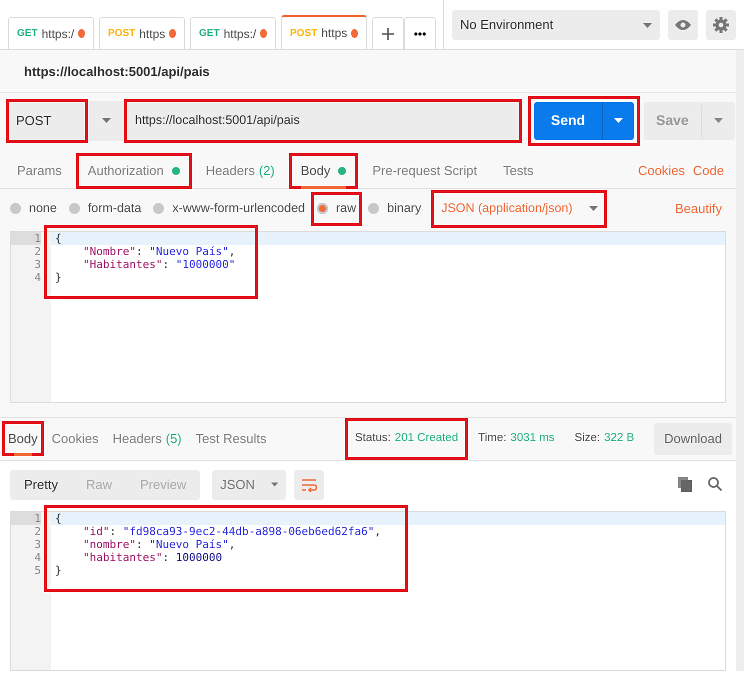 This screenshot has height=676, width=744. I want to click on response-tab: Cookies, so click(75, 438).